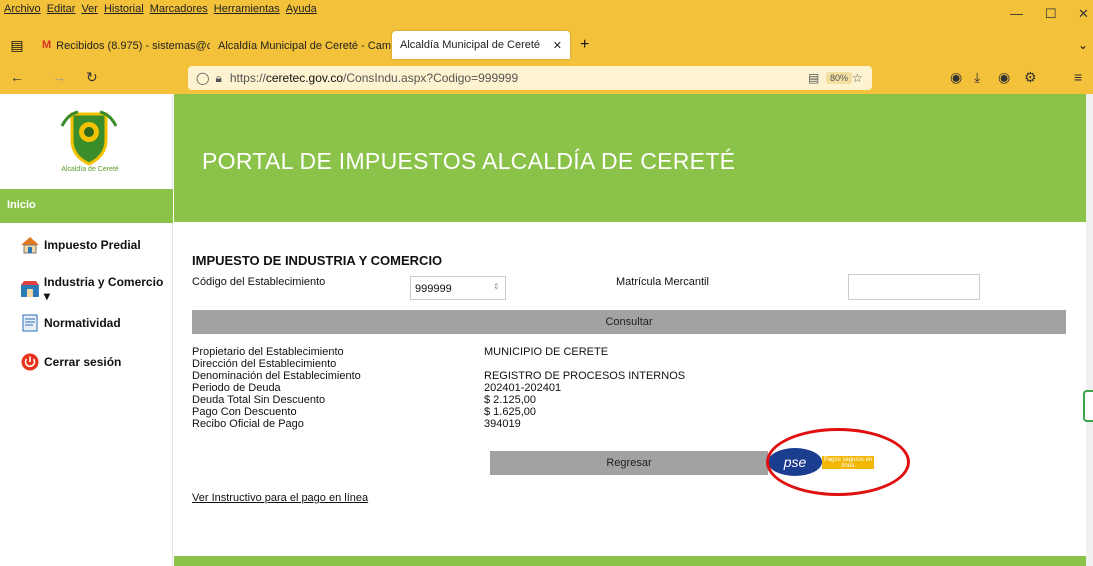 The image size is (1093, 566). I want to click on tab-alcaldia-1: Alcaldía Municipal de Cereté - Cam ✕, so click(301, 45).